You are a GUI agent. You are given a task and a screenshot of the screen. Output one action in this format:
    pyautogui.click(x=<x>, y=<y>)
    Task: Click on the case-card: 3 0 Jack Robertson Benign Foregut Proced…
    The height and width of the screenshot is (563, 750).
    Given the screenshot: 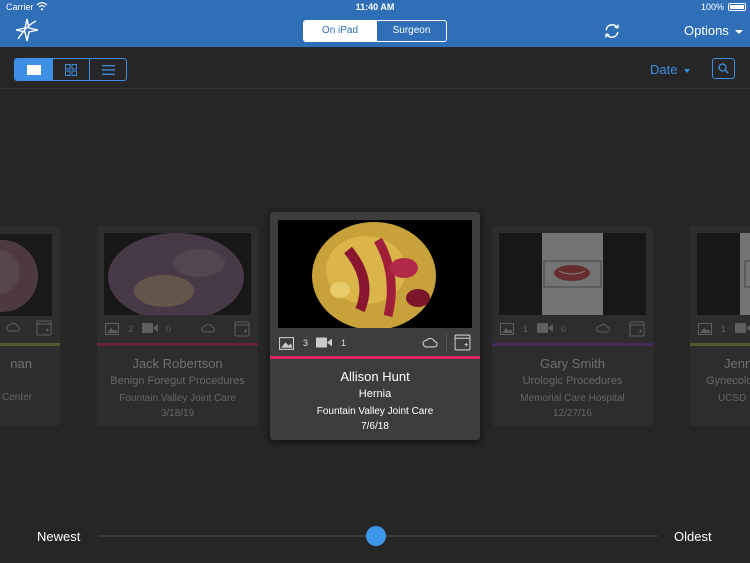 What is the action you would take?
    pyautogui.click(x=177, y=326)
    